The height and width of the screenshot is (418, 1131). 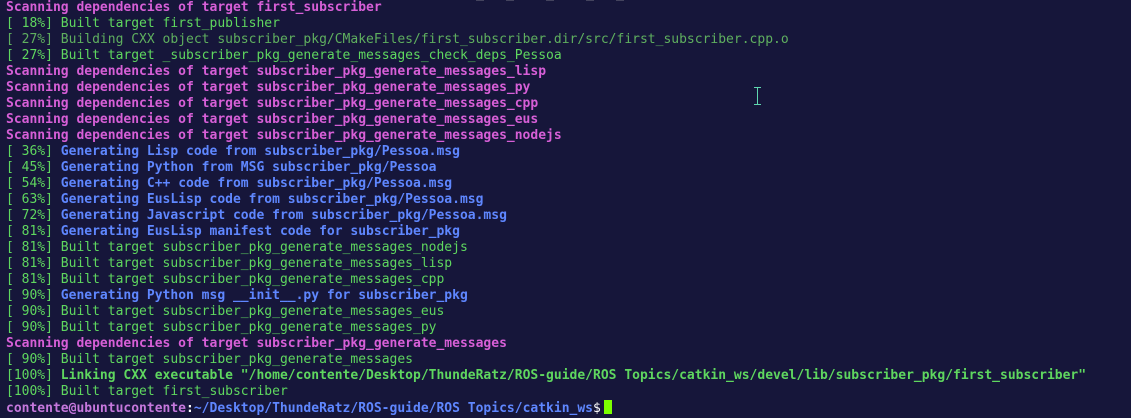 I want to click on progress-percent: [ 45%], so click(x=29, y=167).